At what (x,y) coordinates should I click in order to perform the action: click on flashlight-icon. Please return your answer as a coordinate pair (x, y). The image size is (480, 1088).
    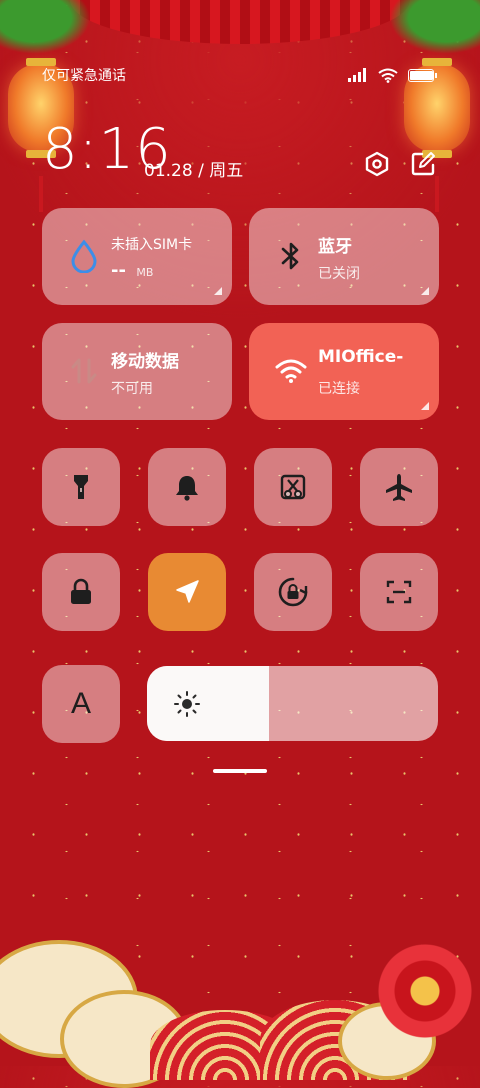
    Looking at the image, I should click on (81, 487).